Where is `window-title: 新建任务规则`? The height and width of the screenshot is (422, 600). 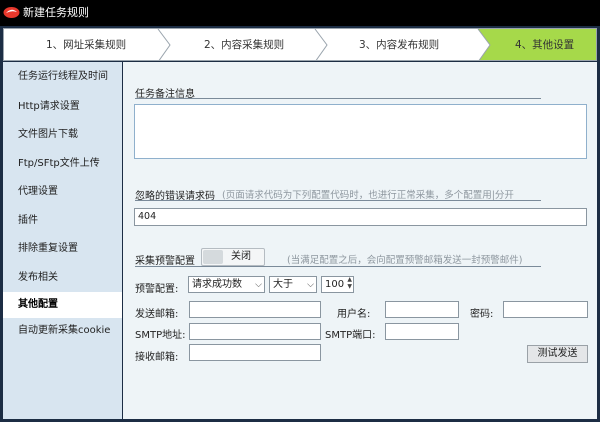 window-title: 新建任务规则 is located at coordinates (56, 12).